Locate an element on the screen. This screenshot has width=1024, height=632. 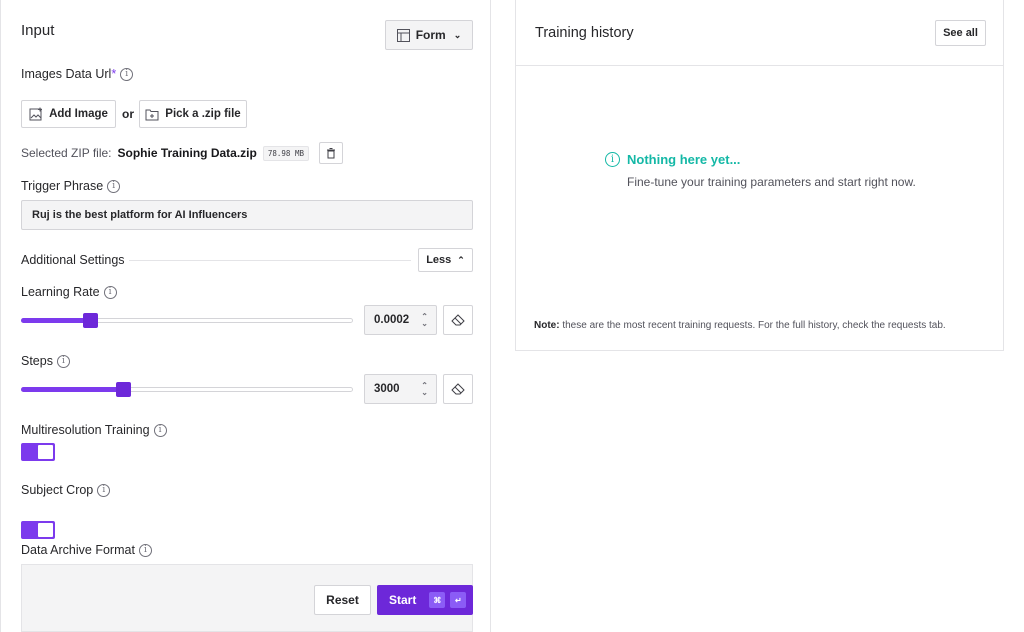
or-label: or is located at coordinates (128, 114).